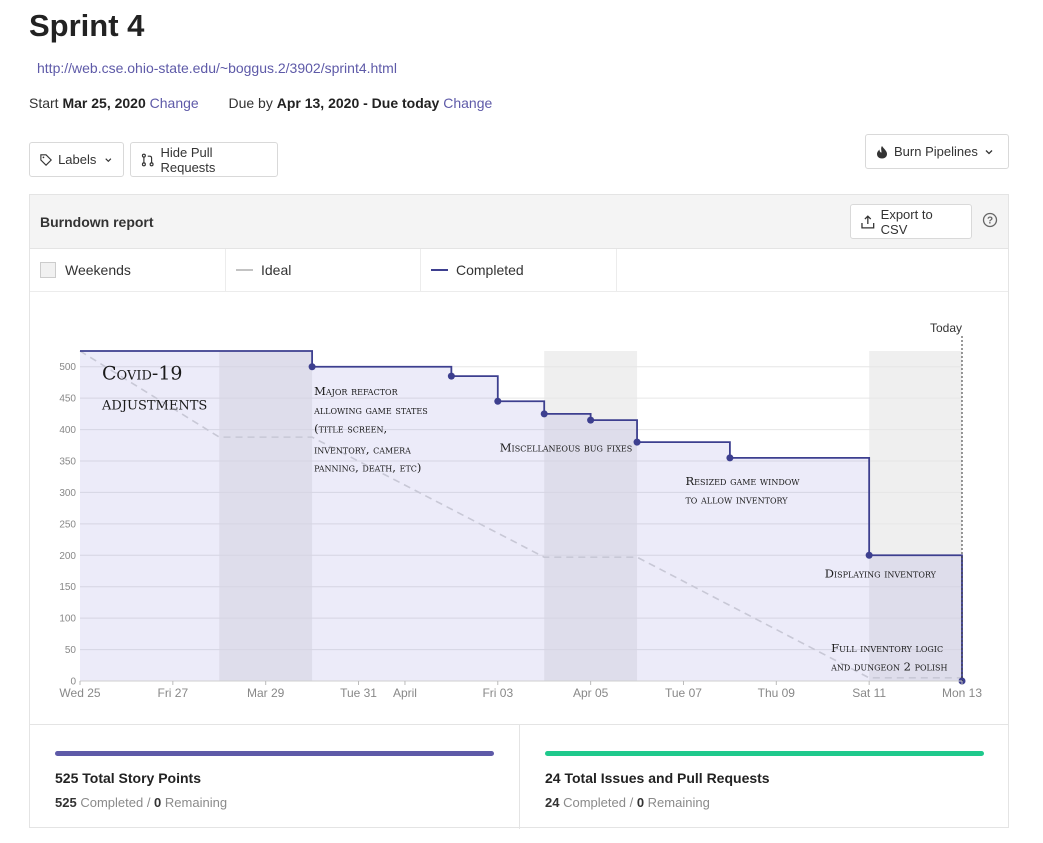 The image size is (1043, 843). What do you see at coordinates (323, 270) in the screenshot?
I see `legend-ideal: Ideal` at bounding box center [323, 270].